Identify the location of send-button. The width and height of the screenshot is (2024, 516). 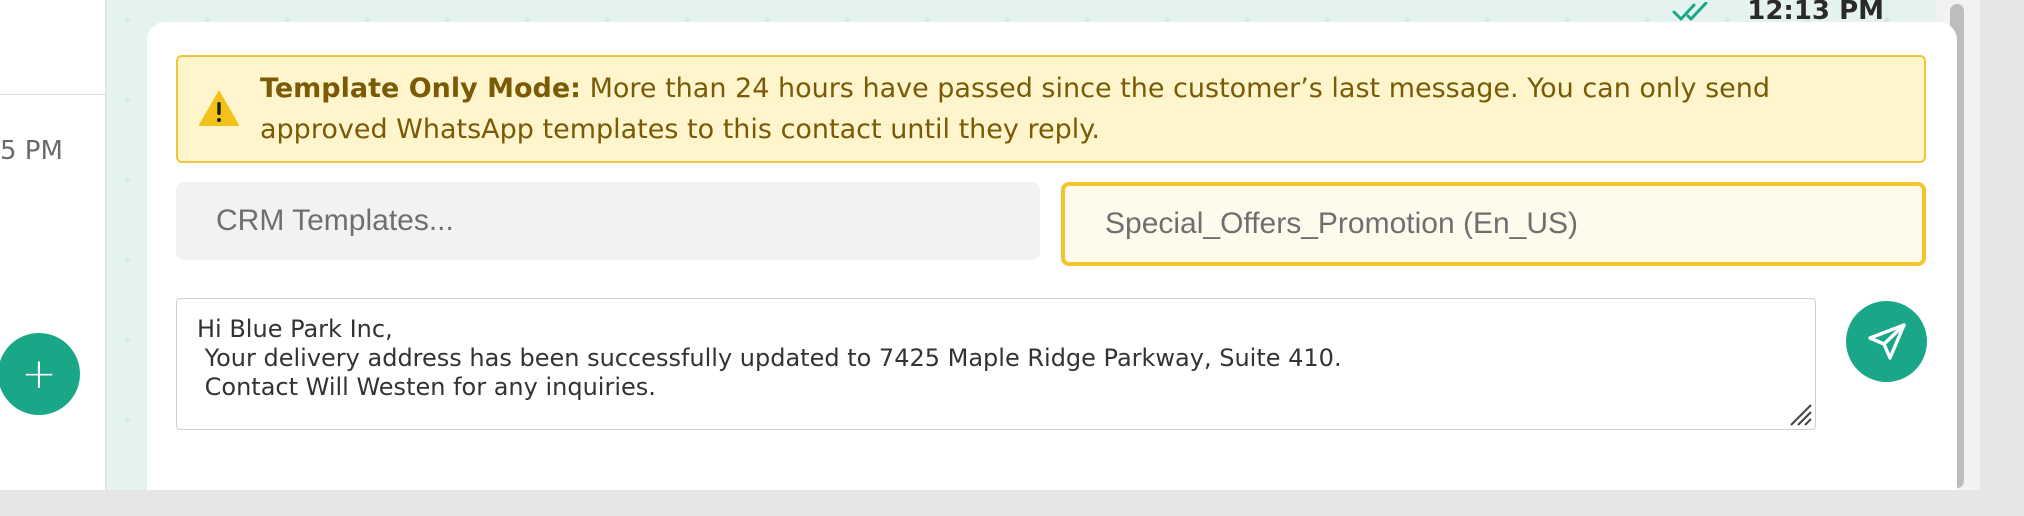
(1886, 341).